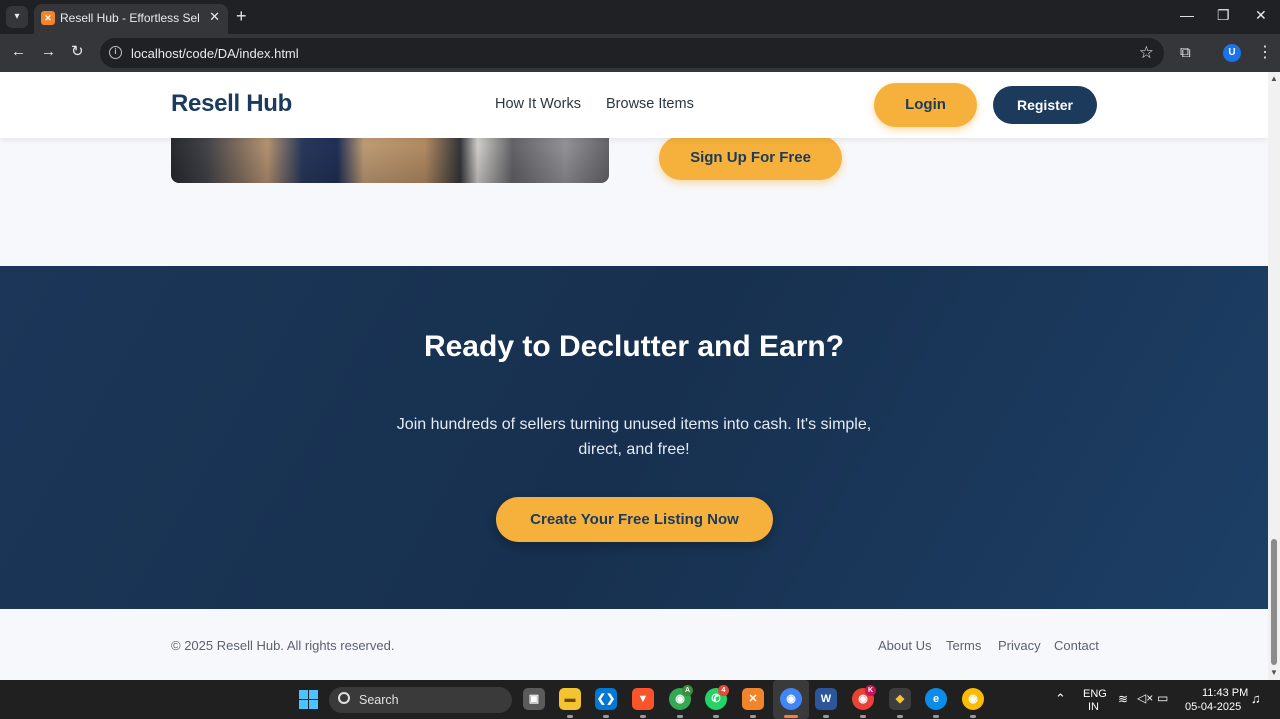 Image resolution: width=1280 pixels, height=719 pixels. I want to click on reload-icon: ↻, so click(77, 52).